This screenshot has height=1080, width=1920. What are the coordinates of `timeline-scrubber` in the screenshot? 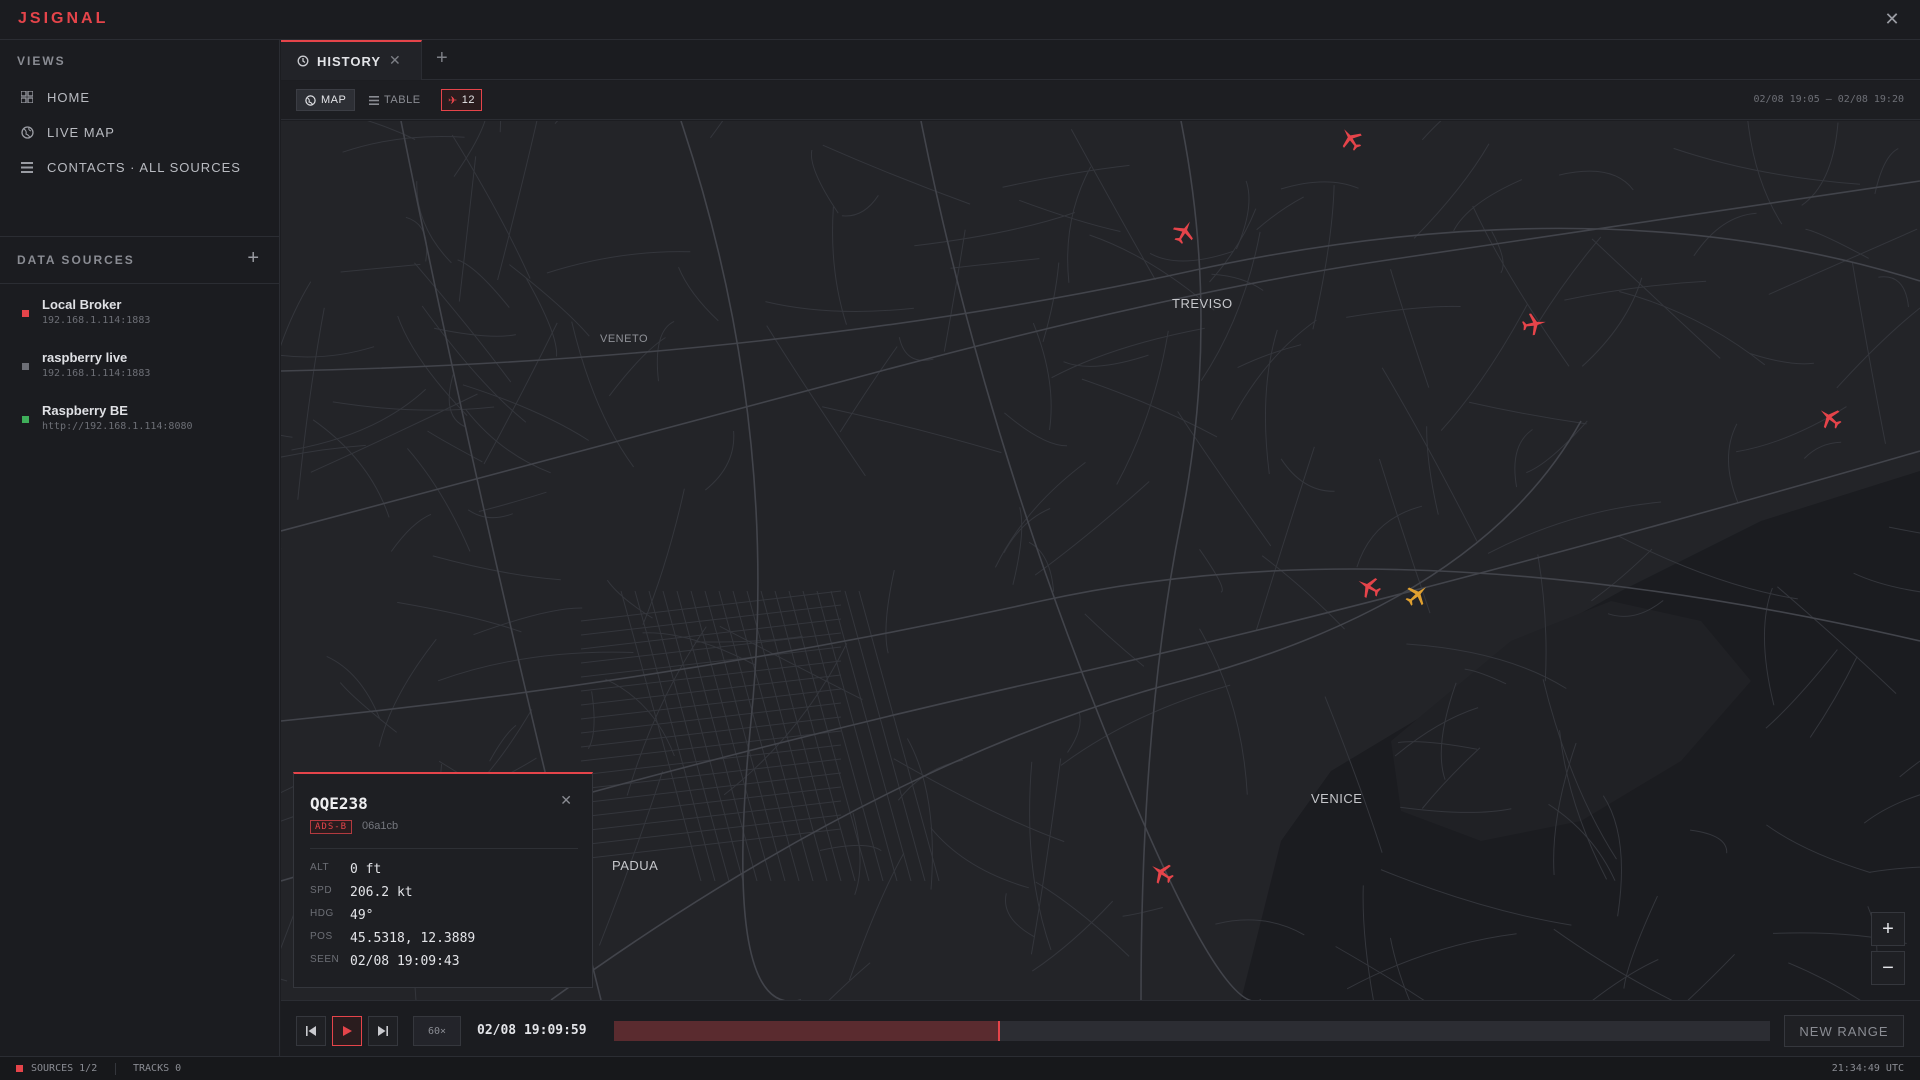 It's located at (1192, 1031).